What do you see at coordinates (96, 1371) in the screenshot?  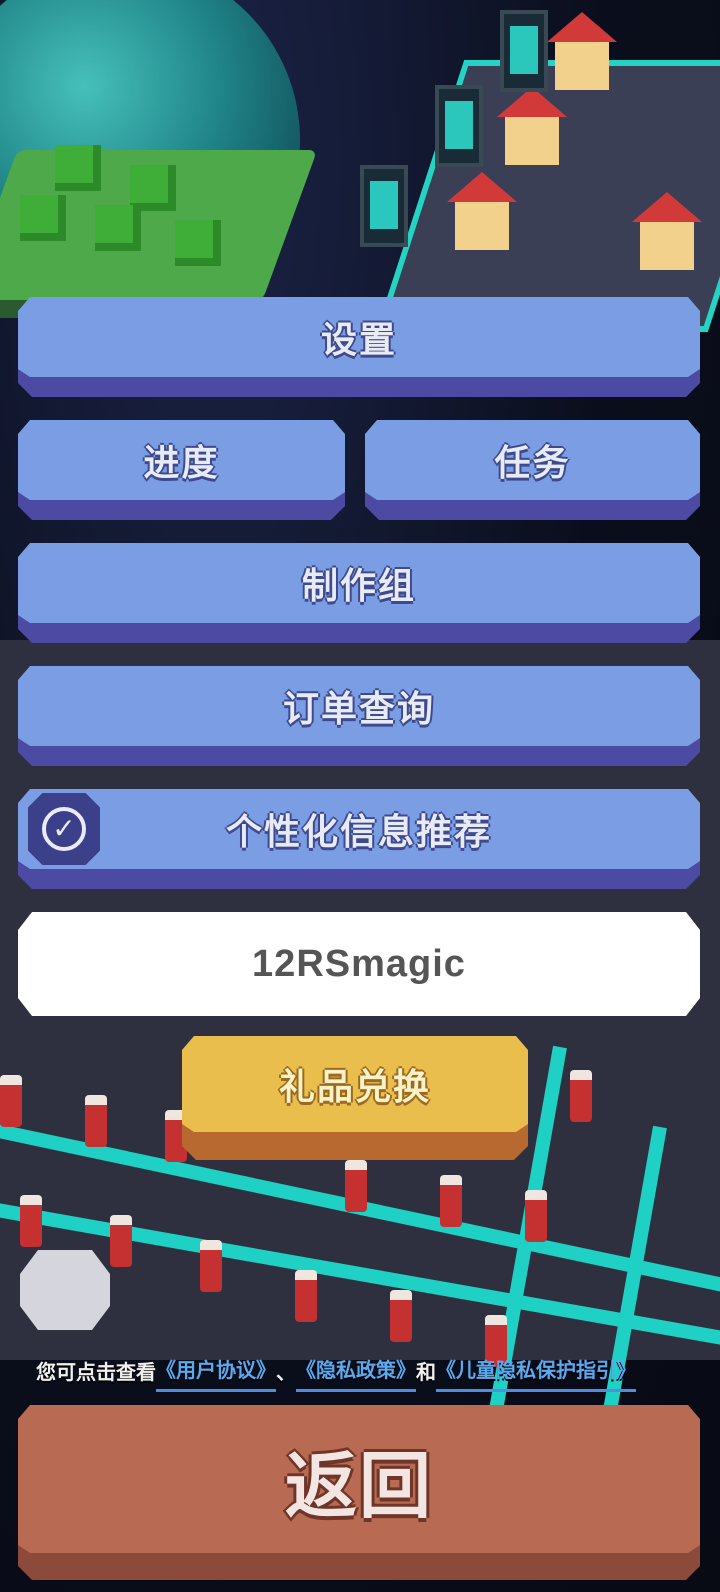 I see `agreement-prefix: 您可点击查看` at bounding box center [96, 1371].